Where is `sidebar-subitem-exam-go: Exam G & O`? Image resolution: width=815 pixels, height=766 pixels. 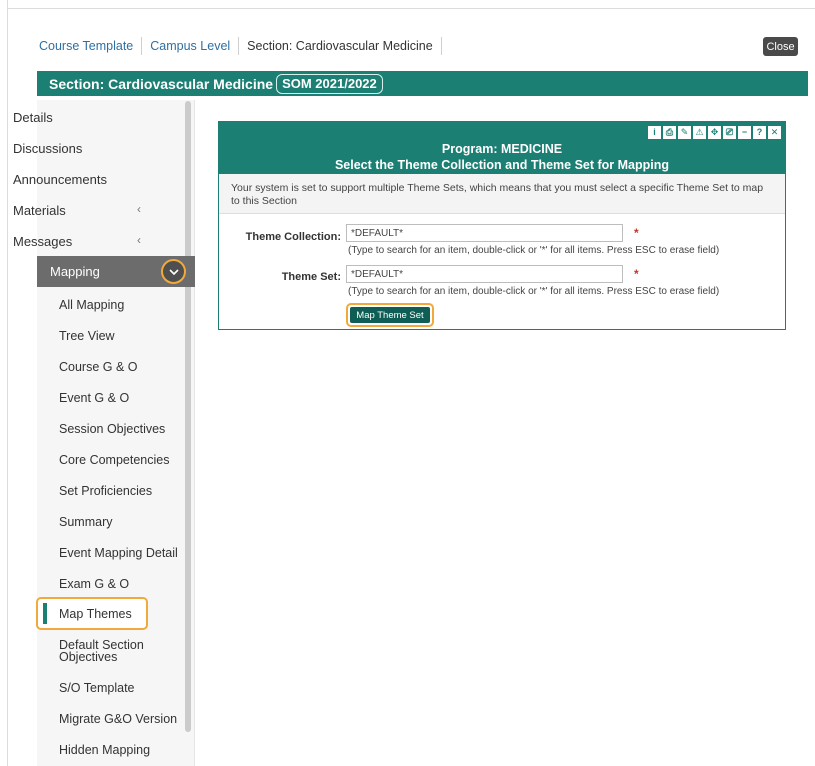
sidebar-subitem-exam-go: Exam G & O is located at coordinates (94, 584).